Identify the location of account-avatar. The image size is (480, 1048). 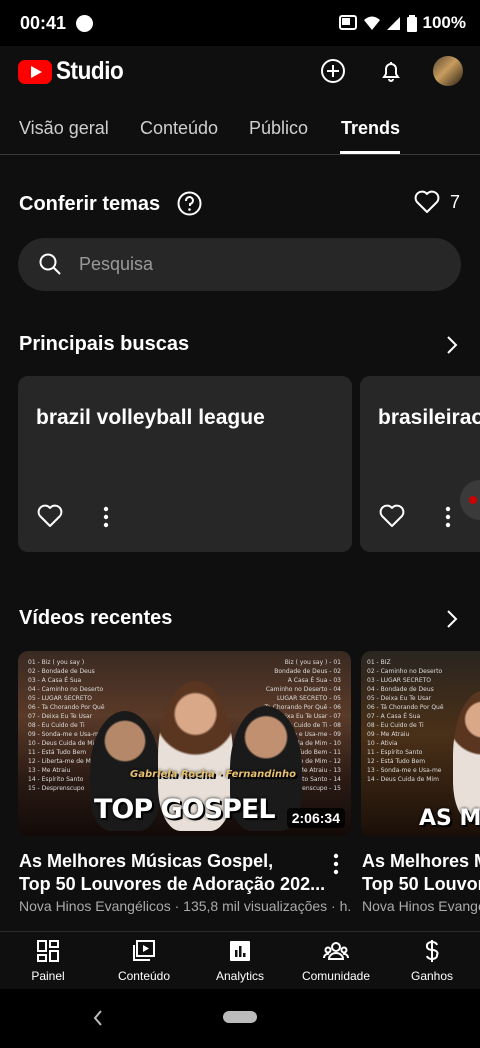
(448, 71).